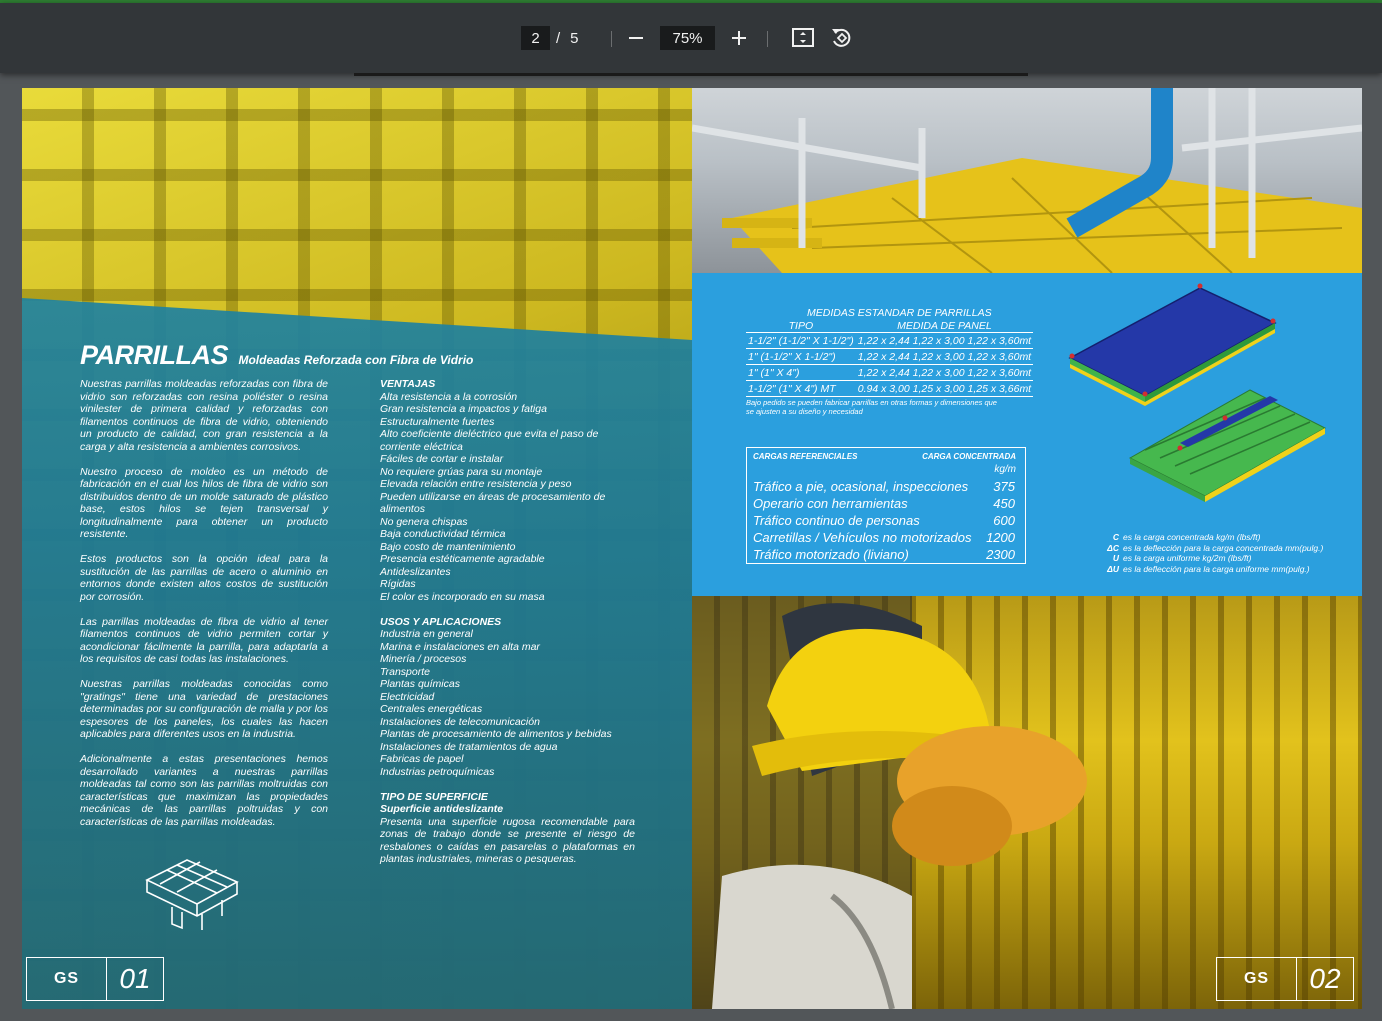 This screenshot has height=1021, width=1382. Describe the element at coordinates (437, 421) in the screenshot. I see `ventajas-item: Estructuralmente fuertes` at that location.